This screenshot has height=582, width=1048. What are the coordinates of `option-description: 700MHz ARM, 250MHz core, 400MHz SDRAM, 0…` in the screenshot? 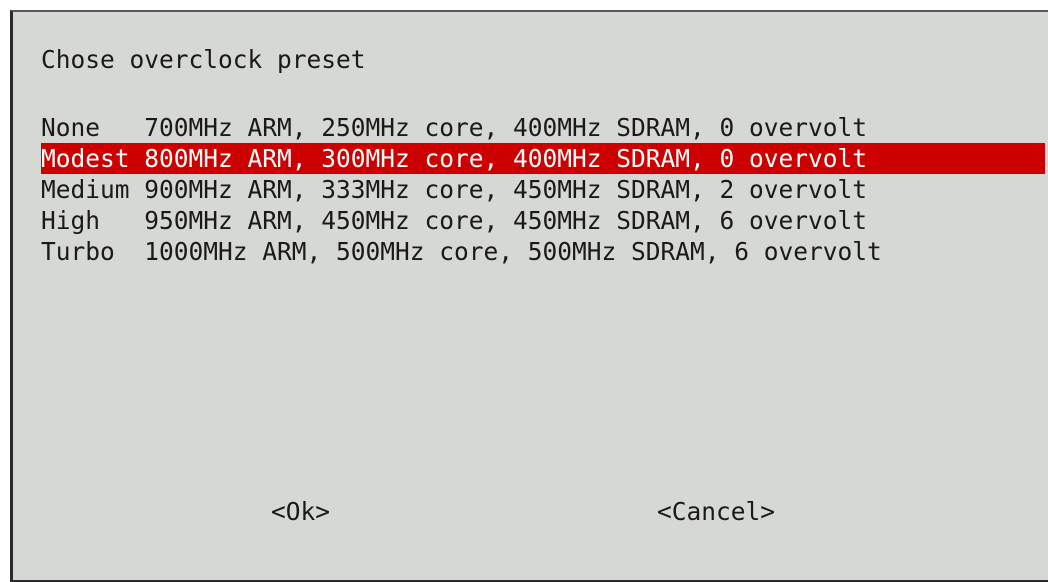 It's located at (498, 127).